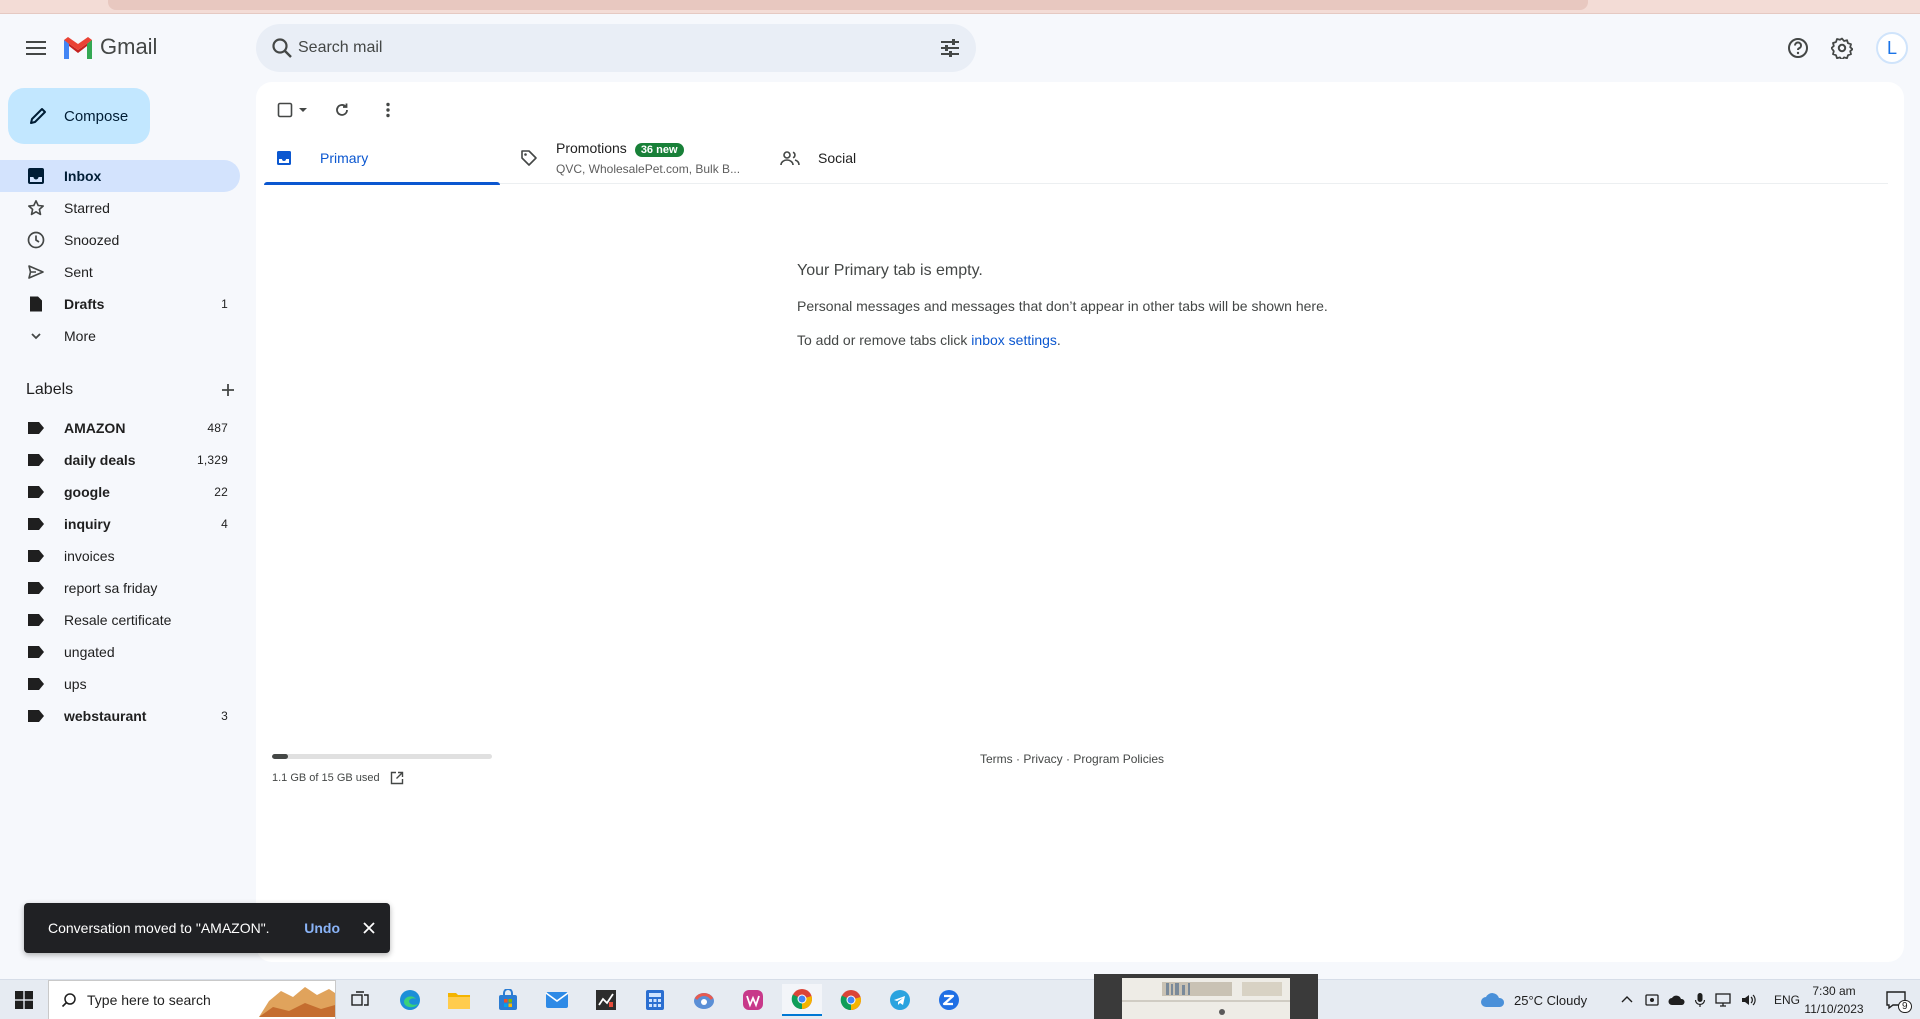 Image resolution: width=1920 pixels, height=1019 pixels. I want to click on inbox-settings-link: inbox settings, so click(1014, 340).